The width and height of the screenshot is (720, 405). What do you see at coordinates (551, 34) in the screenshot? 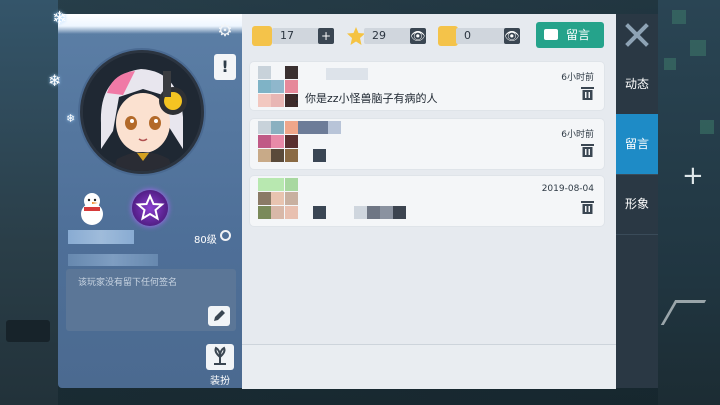
I see `chat-icon` at bounding box center [551, 34].